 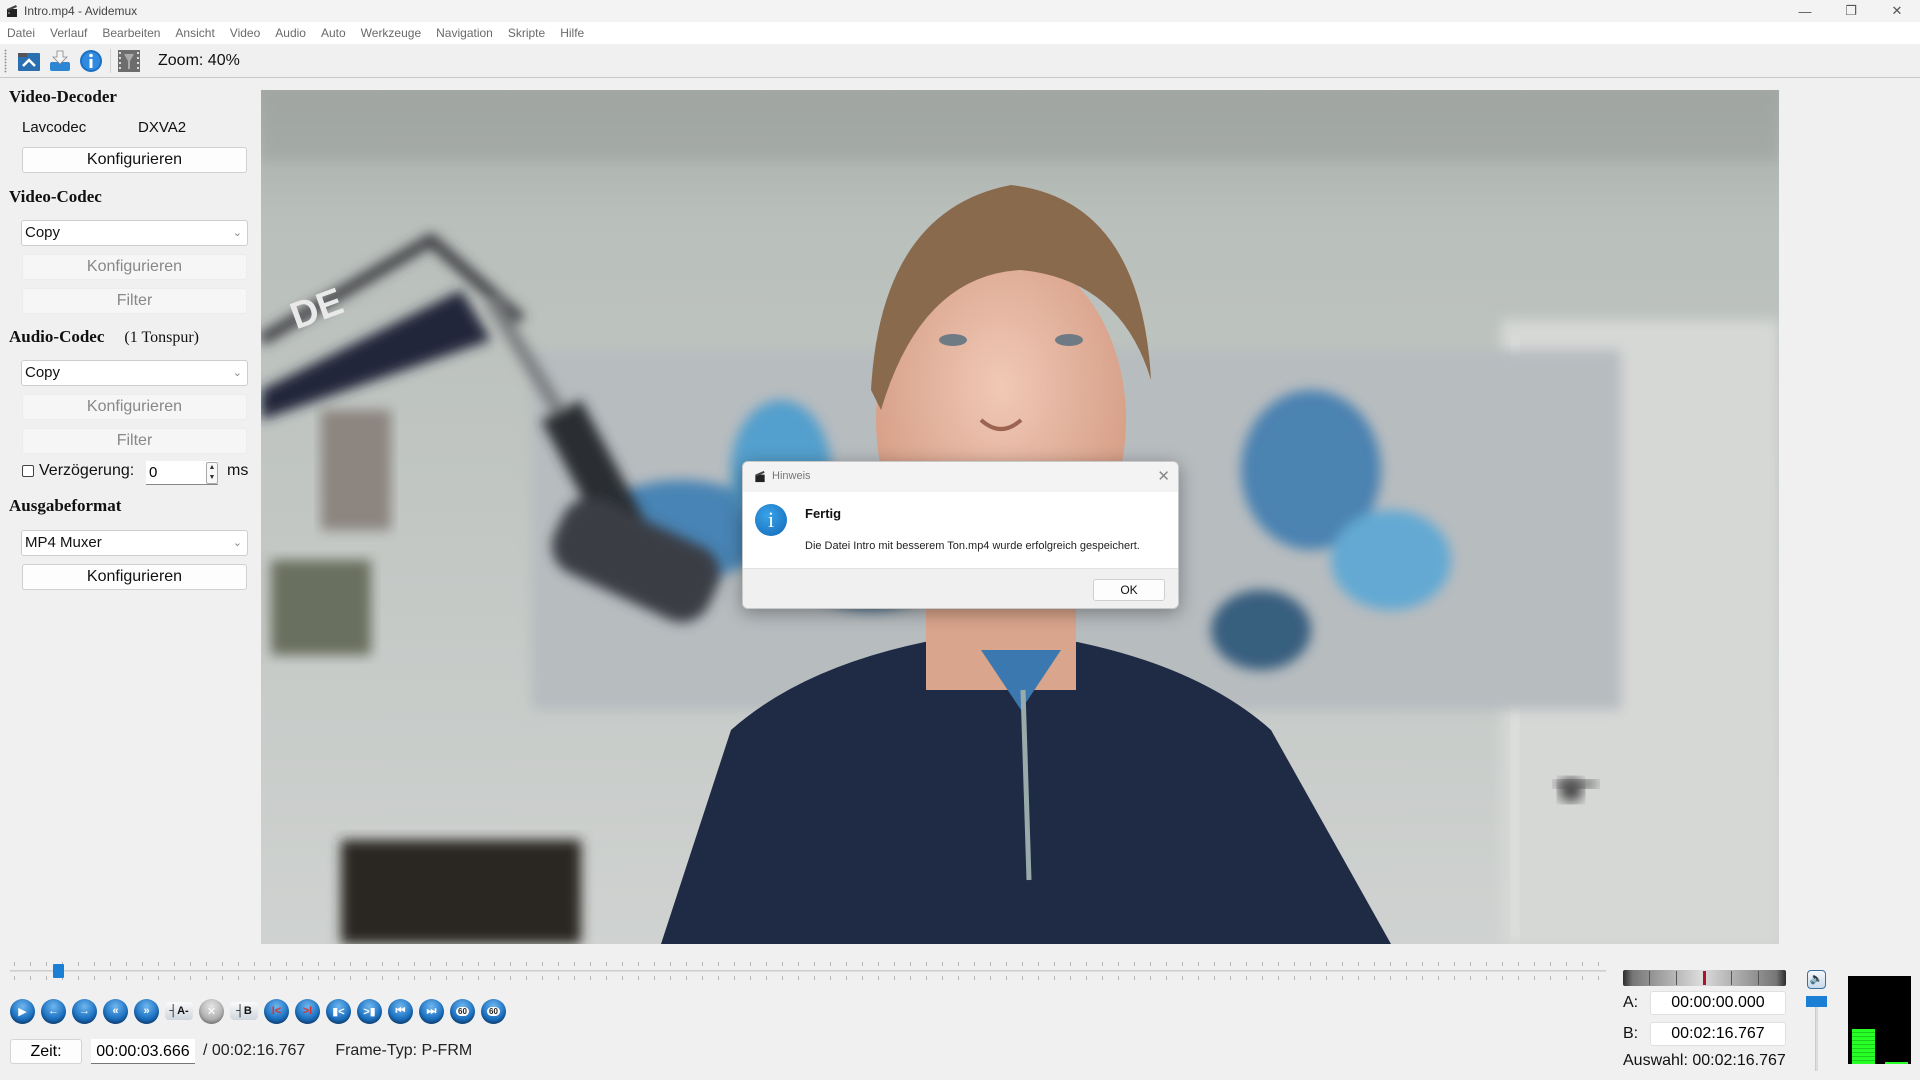 I want to click on audio-codec-value: Copy, so click(x=43, y=372).